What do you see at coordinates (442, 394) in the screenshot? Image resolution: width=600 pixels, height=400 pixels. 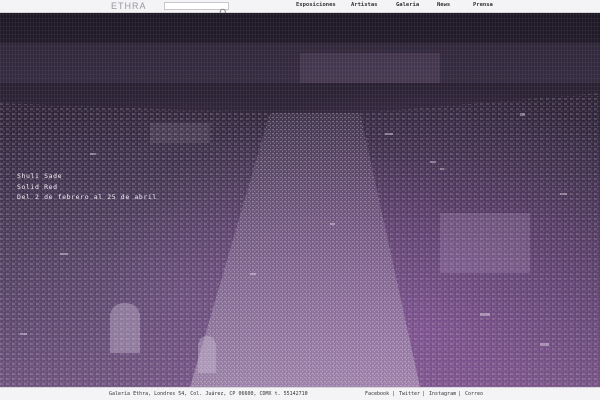 I see `footer-link-instagram: Instagram` at bounding box center [442, 394].